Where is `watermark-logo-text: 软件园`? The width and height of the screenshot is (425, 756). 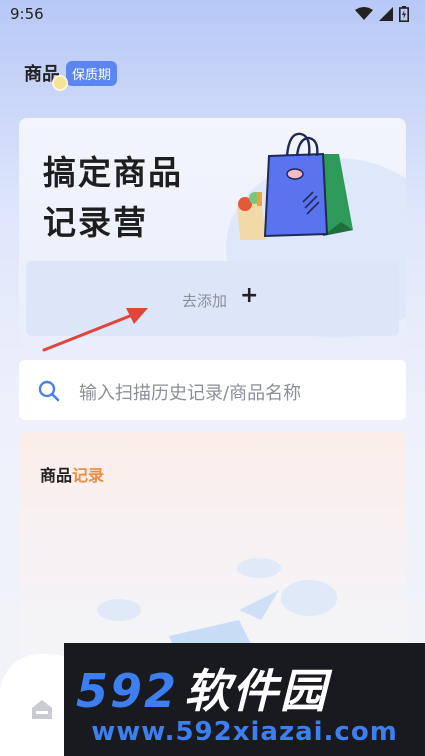 watermark-logo-text: 软件园 is located at coordinates (256, 691).